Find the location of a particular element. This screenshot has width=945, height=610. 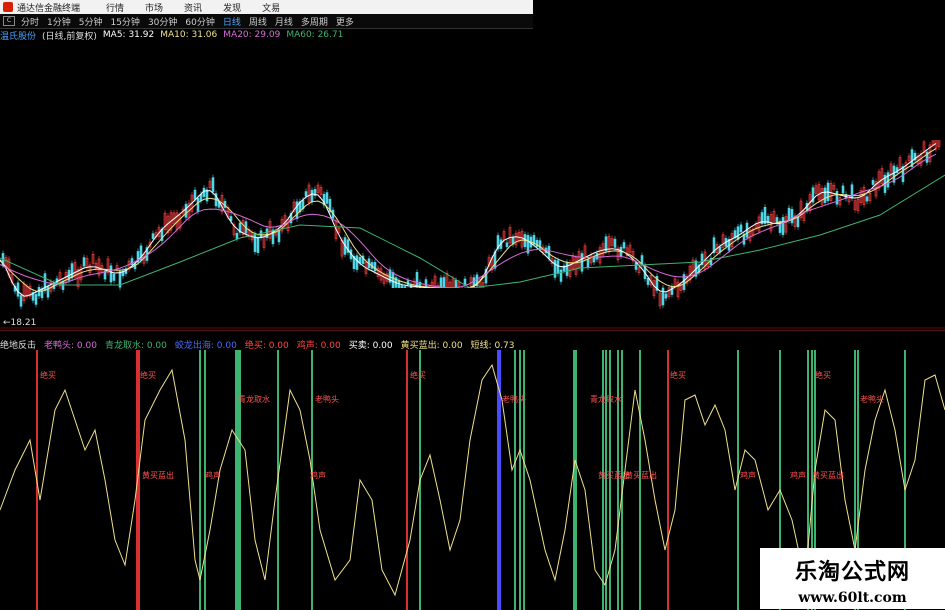

redacted-region-top is located at coordinates (739, 70).